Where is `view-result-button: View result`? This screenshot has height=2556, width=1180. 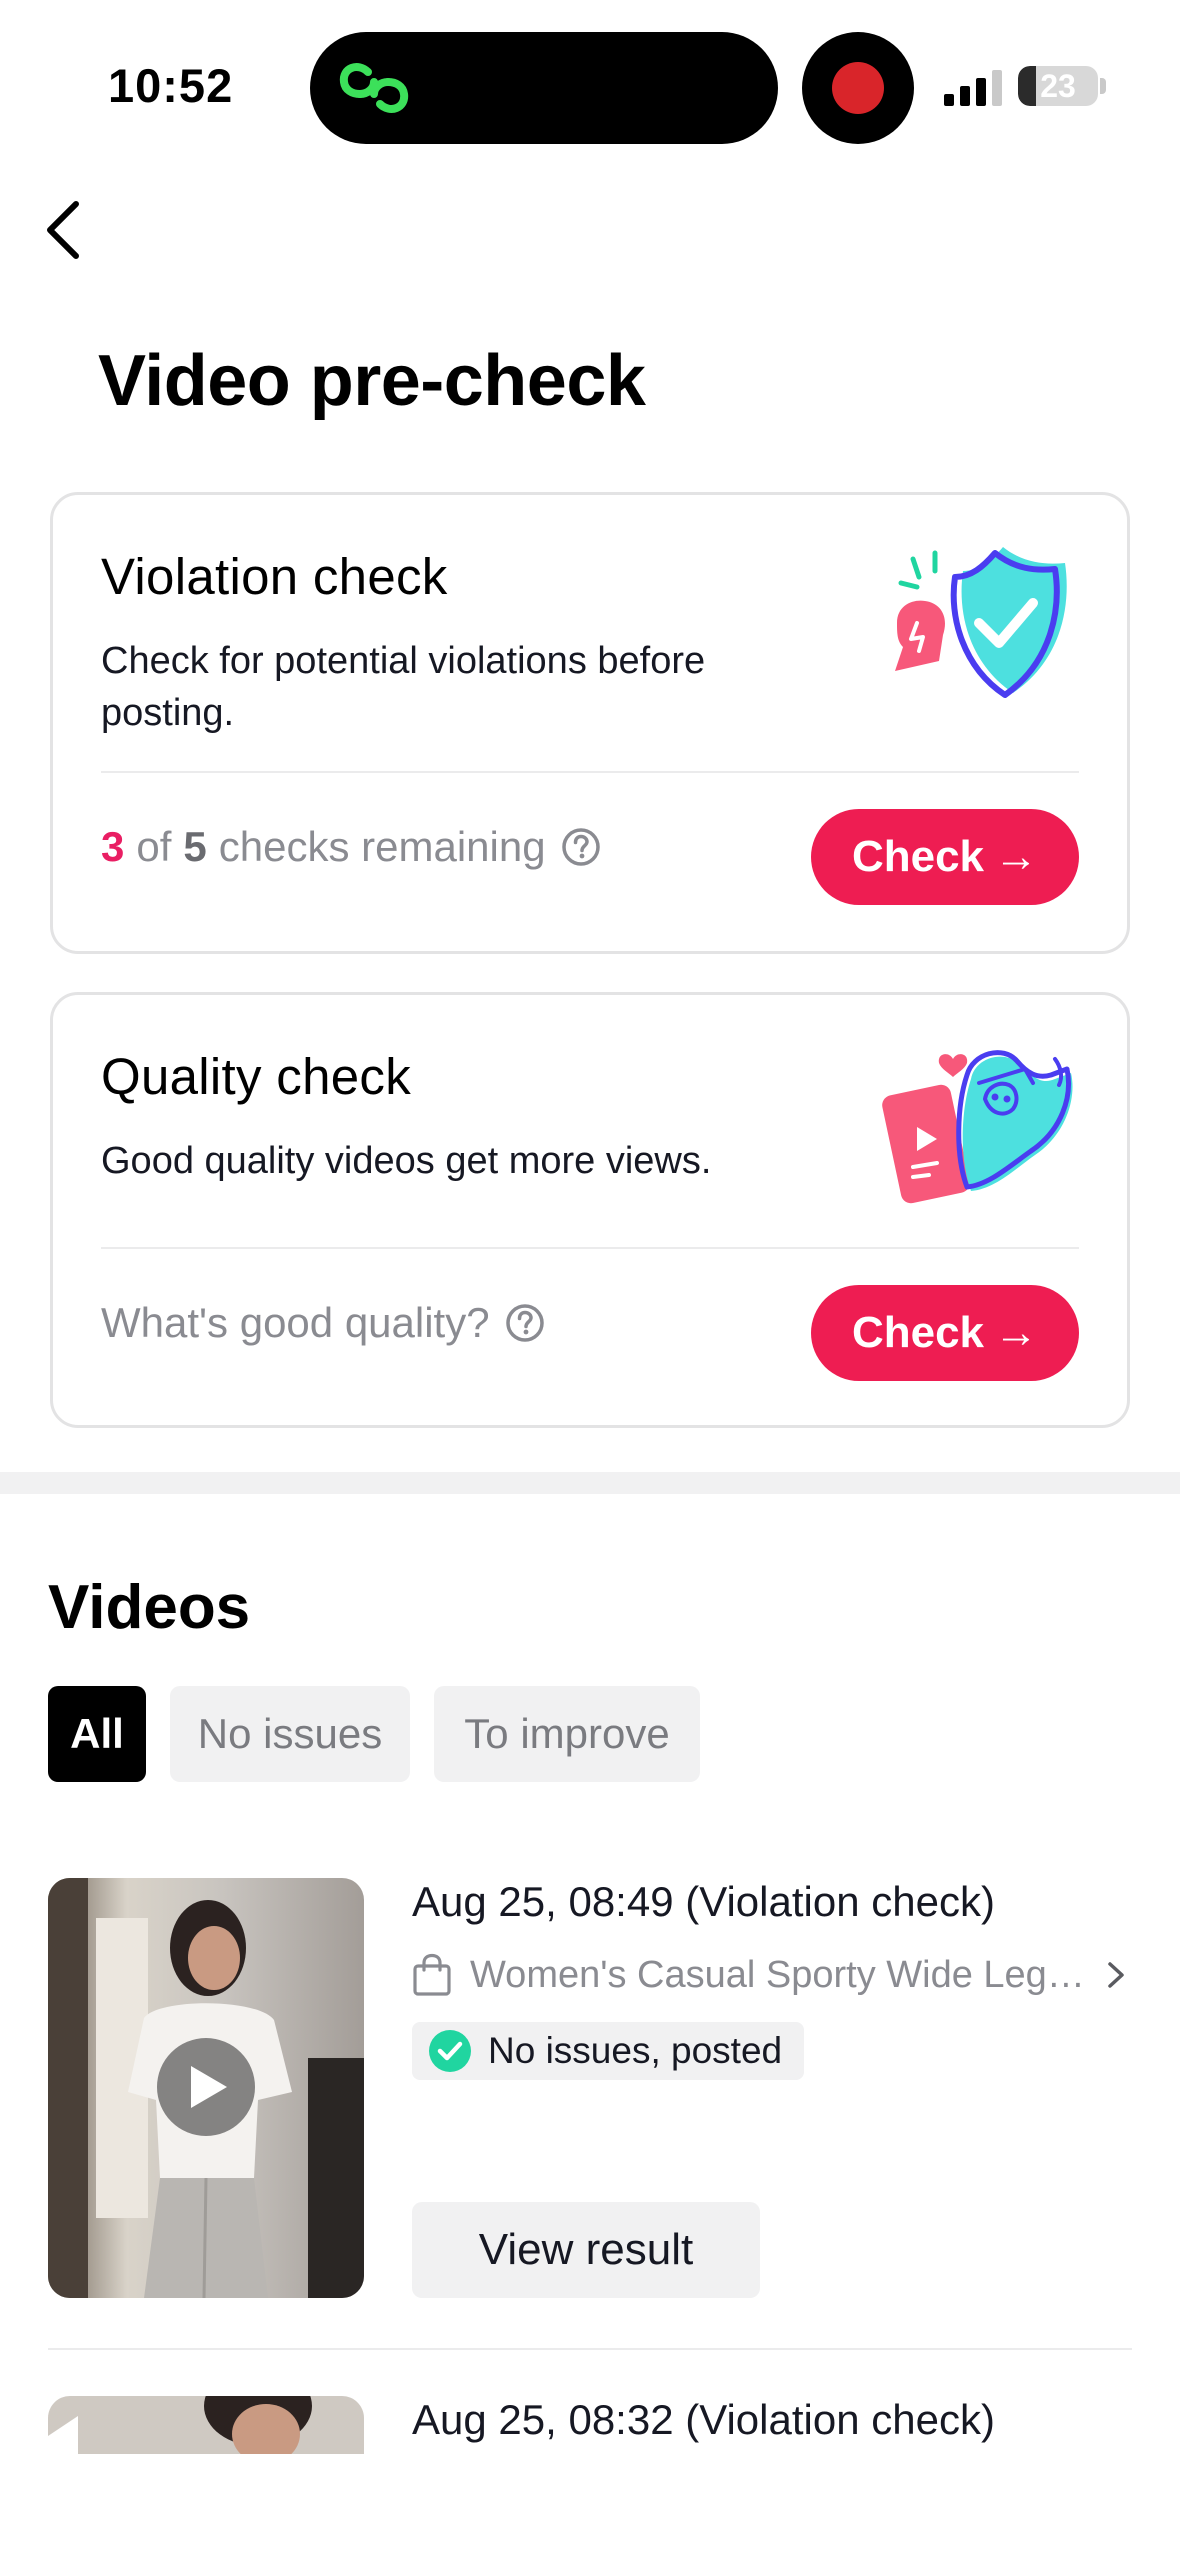
view-result-button: View result is located at coordinates (586, 2250).